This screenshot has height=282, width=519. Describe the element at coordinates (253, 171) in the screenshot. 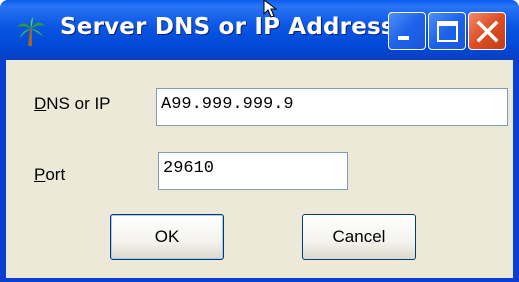

I see `port-input: 29610` at that location.